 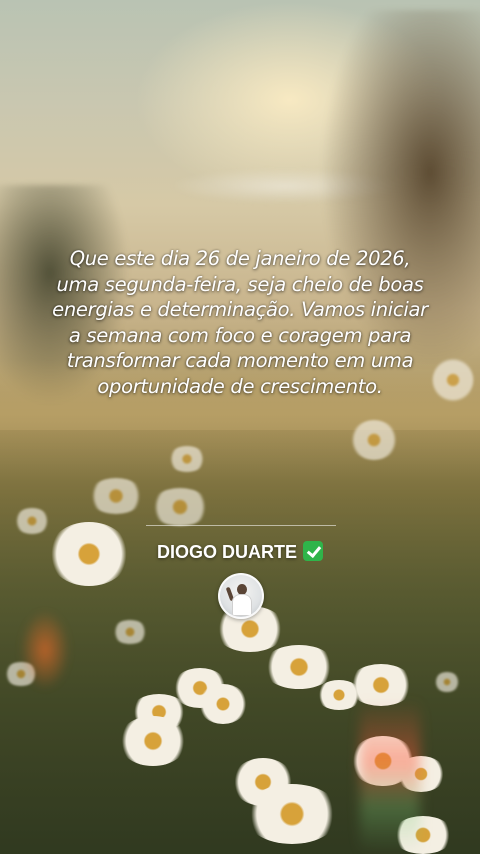 I want to click on check-mark-button-icon, so click(x=313, y=551).